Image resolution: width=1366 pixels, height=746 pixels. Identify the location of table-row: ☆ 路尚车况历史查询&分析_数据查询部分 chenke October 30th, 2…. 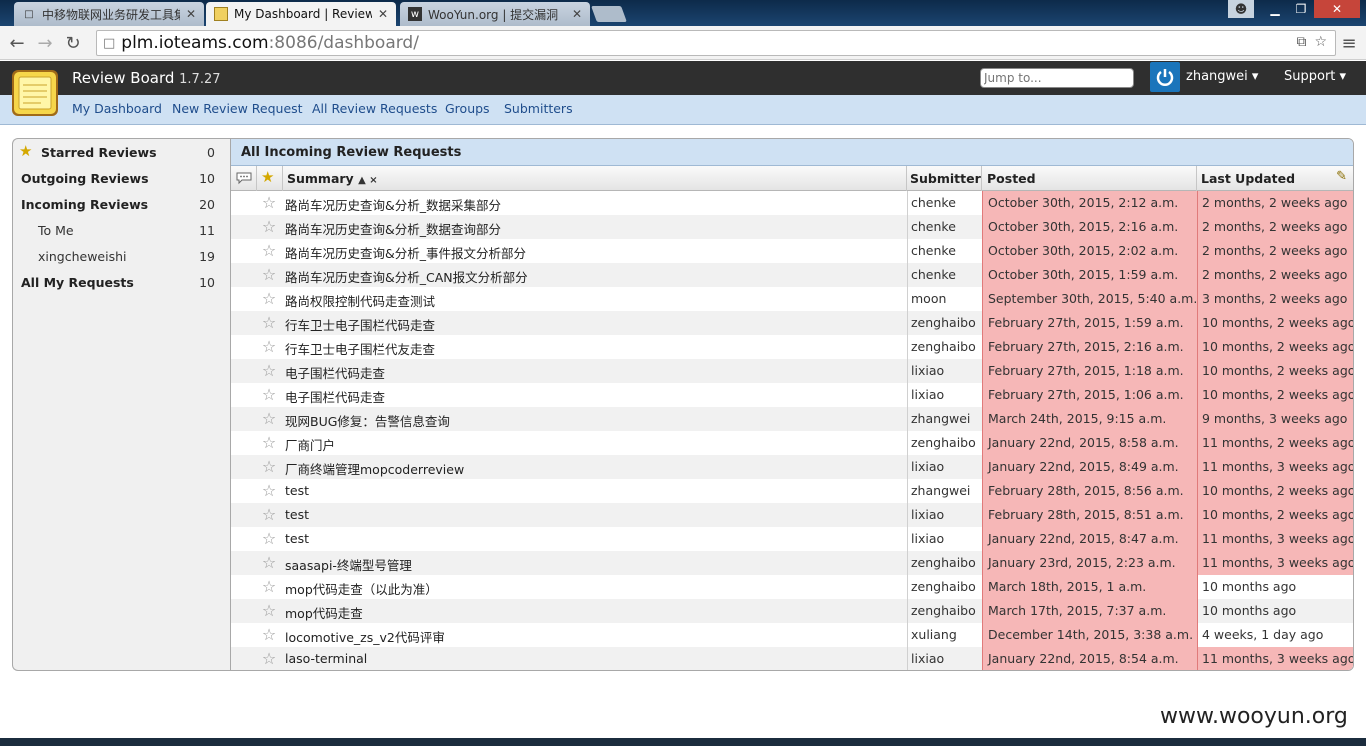
(792, 227).